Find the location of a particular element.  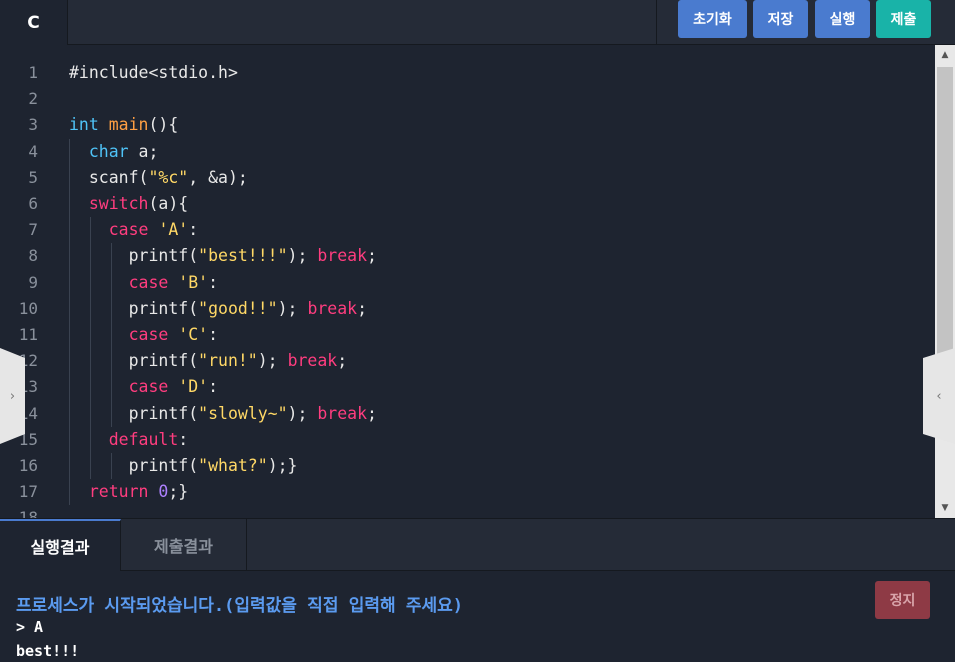

result-tabs: 실행결과 제출결과 is located at coordinates (477, 544).